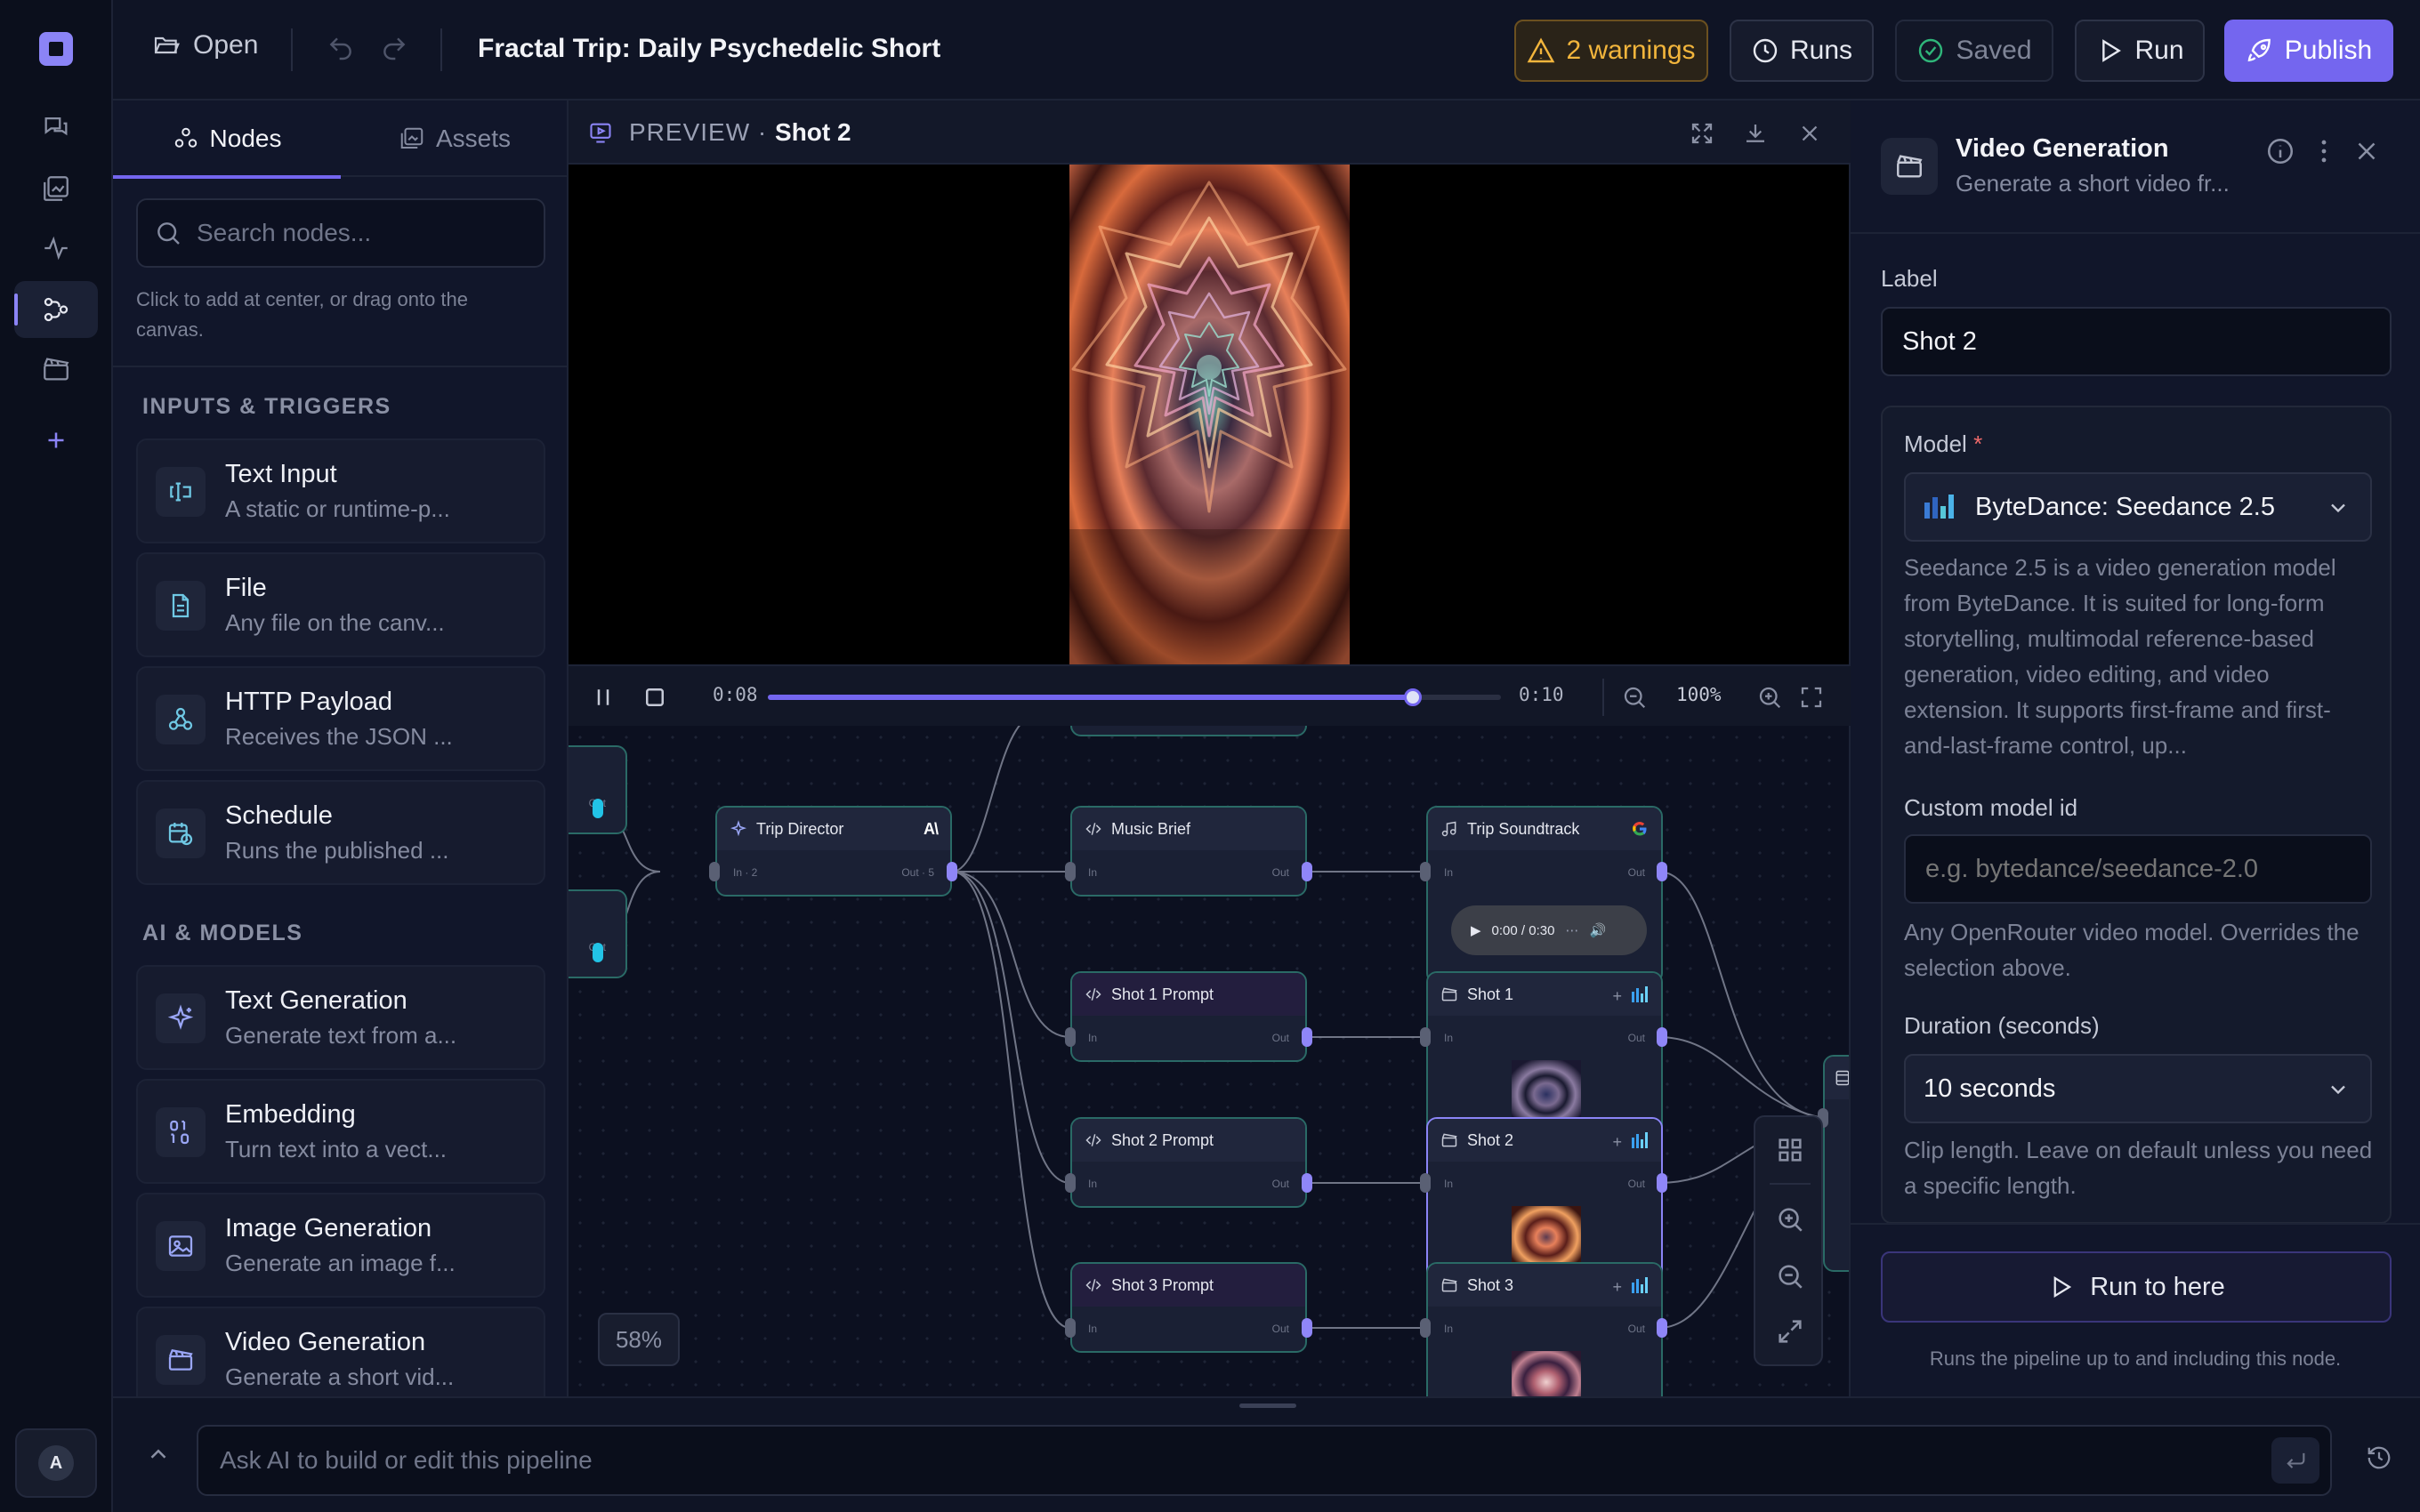 The height and width of the screenshot is (1512, 2420). I want to click on node-shot3-prompt: Shot 3 Prompt In Out, so click(1188, 1307).